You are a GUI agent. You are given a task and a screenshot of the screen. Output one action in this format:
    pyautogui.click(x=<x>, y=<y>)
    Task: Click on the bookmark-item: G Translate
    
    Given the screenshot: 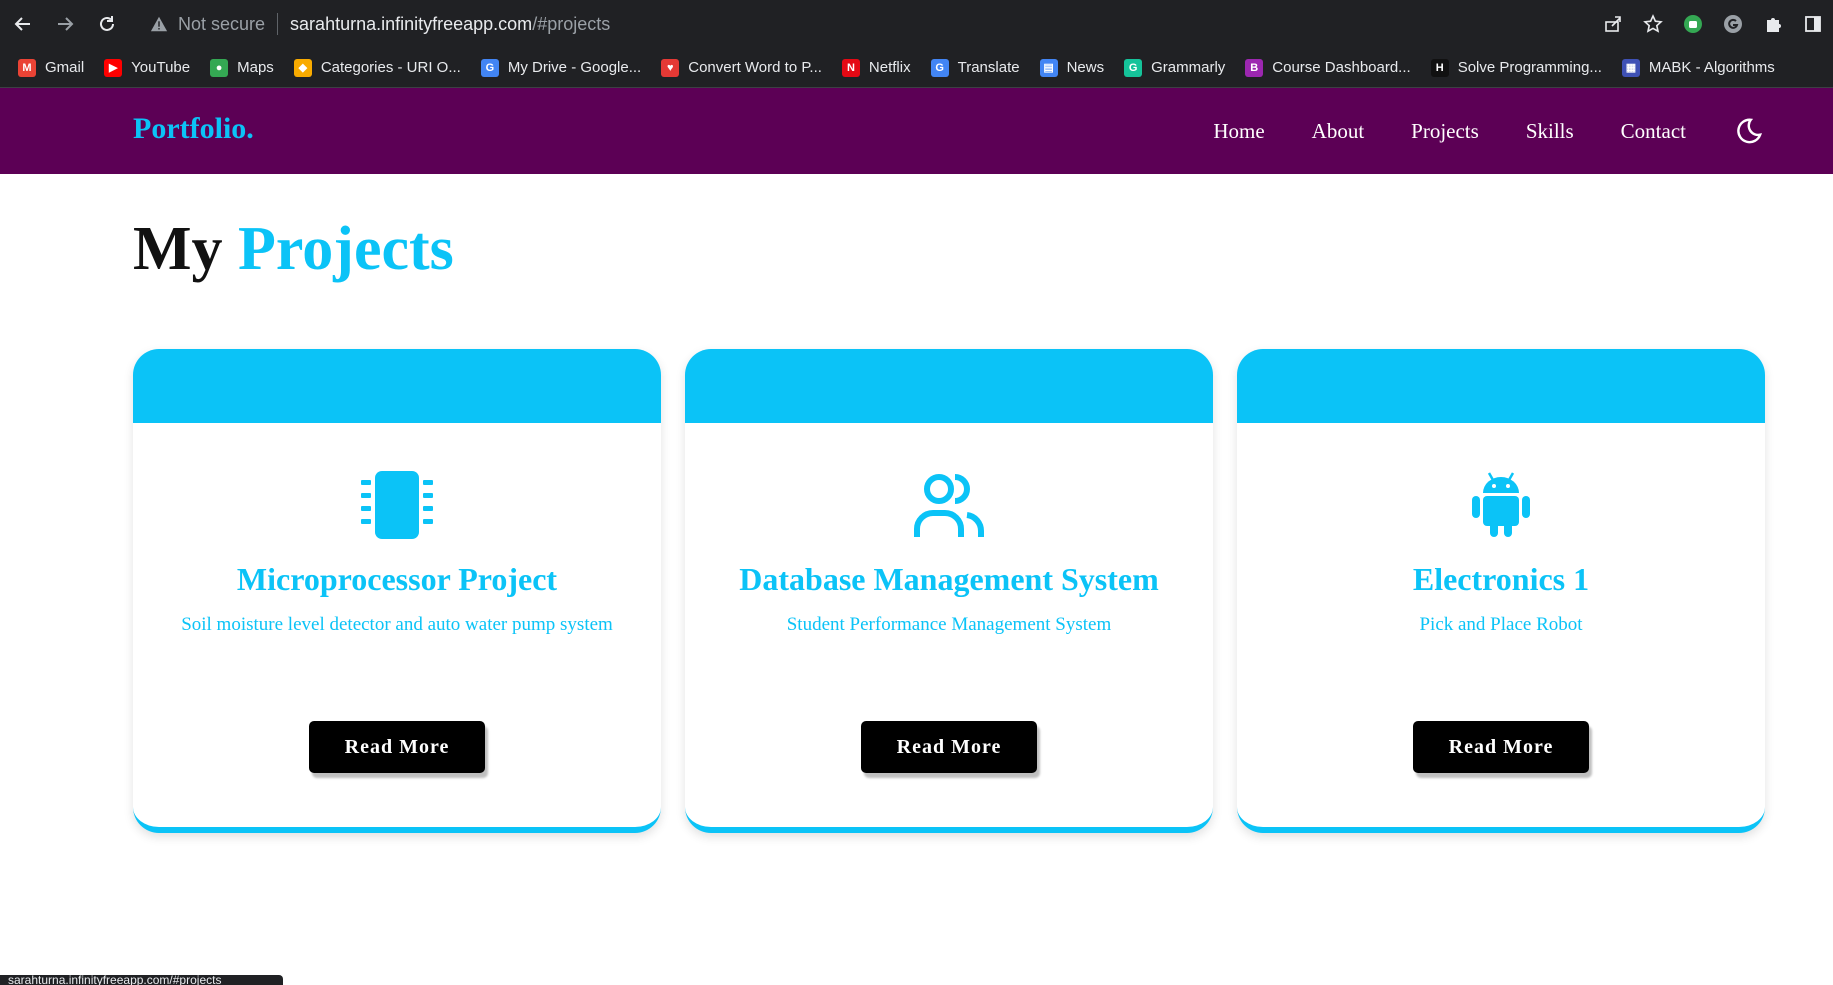 What is the action you would take?
    pyautogui.click(x=975, y=67)
    